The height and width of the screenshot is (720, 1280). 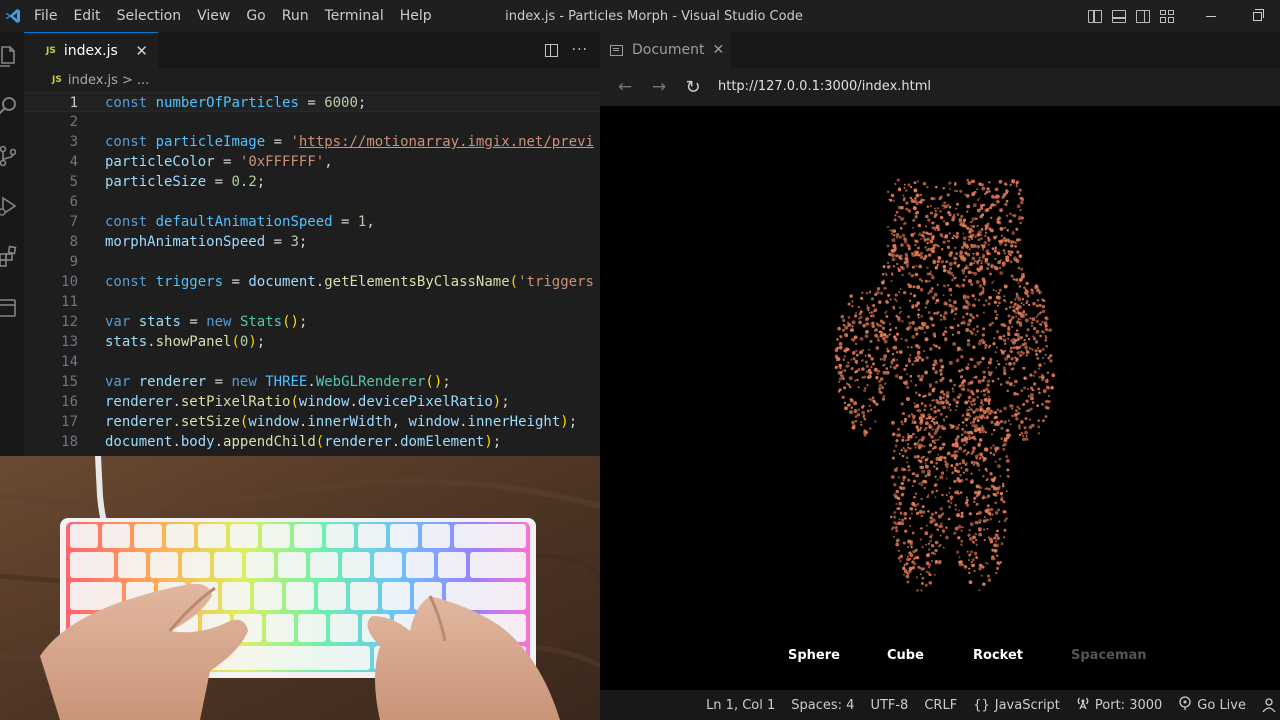 I want to click on line-number: 14, so click(x=69, y=362).